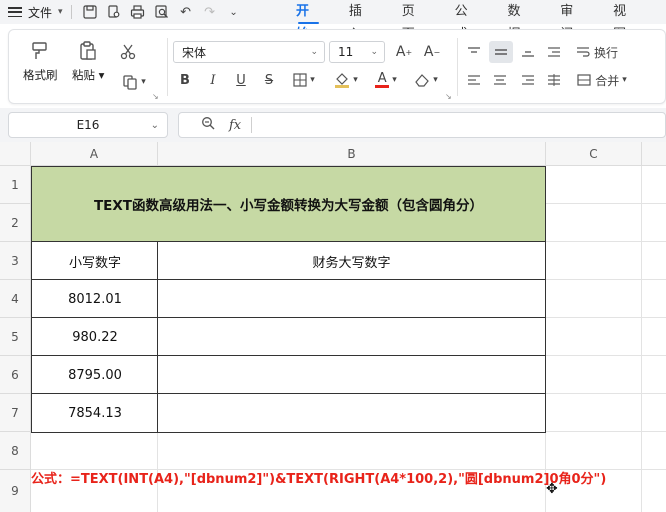 The image size is (666, 512). What do you see at coordinates (15, 185) in the screenshot?
I see `row-header-1: 1` at bounding box center [15, 185].